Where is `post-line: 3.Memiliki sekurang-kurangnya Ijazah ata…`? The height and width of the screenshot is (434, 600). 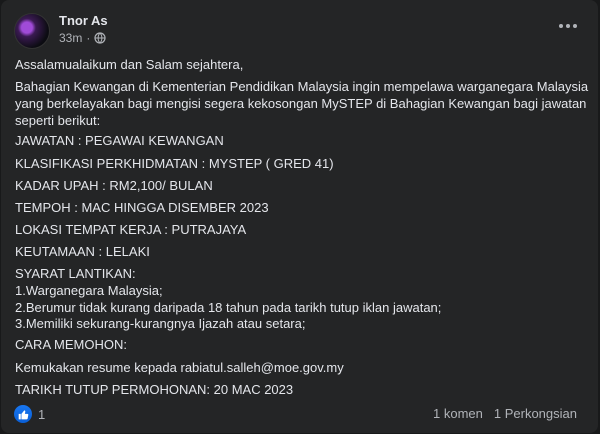 post-line: 3.Memiliki sekurang-kurangnya Ijazah ata… is located at coordinates (160, 323).